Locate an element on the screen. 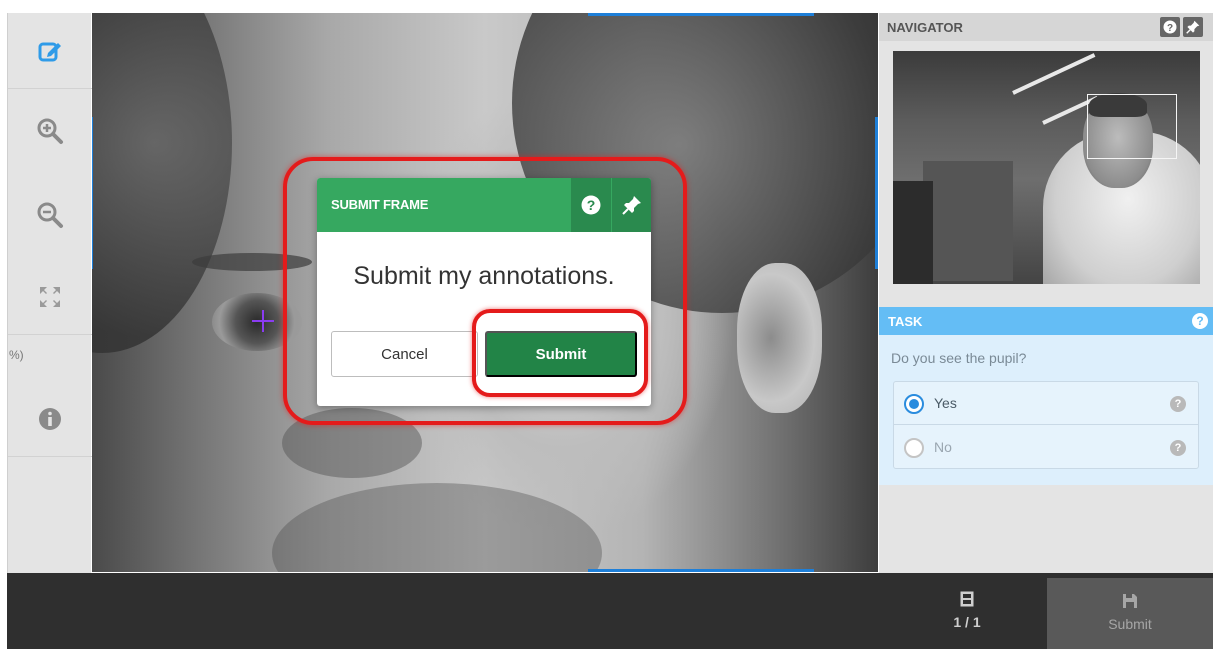 The image size is (1213, 649). answer-options: Yes ? No ? is located at coordinates (1046, 425).